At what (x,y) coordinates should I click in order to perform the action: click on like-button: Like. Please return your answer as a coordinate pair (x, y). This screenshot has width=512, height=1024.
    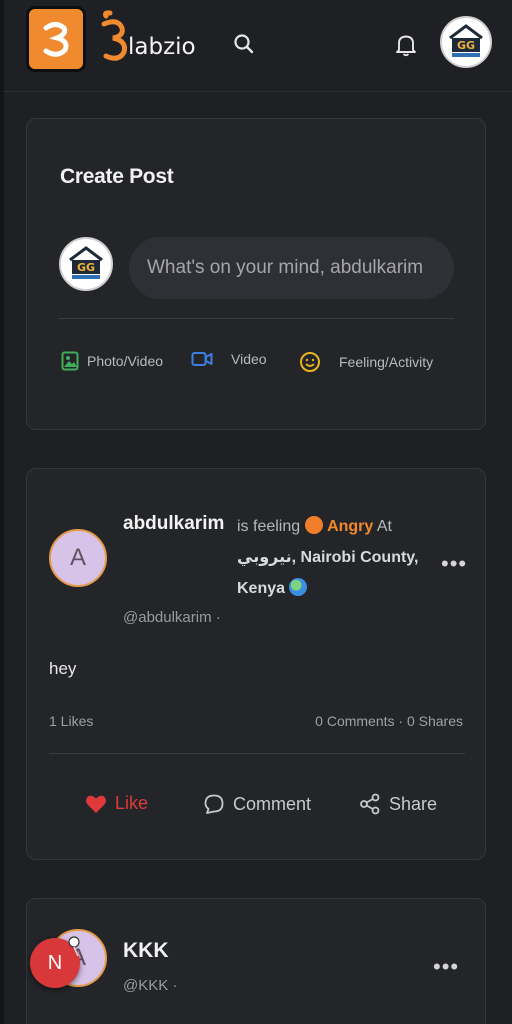
    Looking at the image, I should click on (116, 803).